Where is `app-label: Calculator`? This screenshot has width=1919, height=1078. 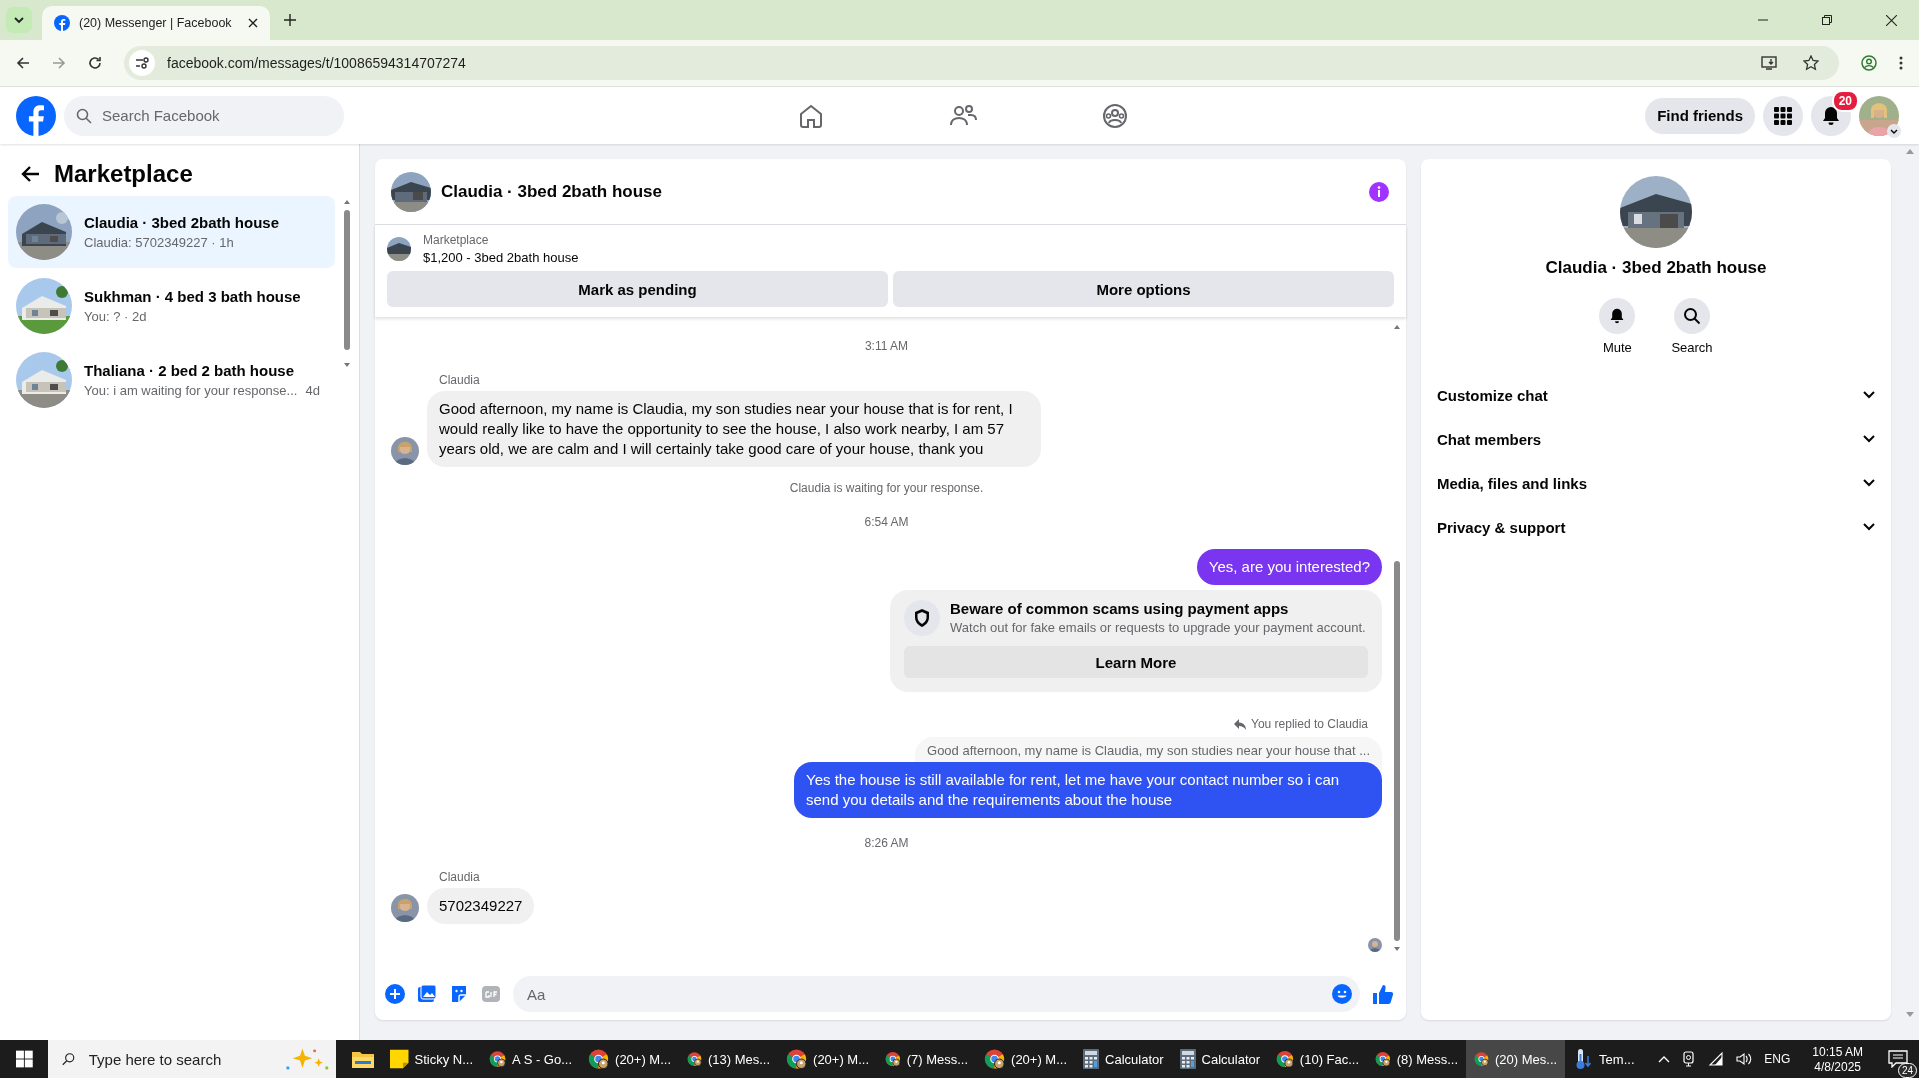
app-label: Calculator is located at coordinates (1134, 1059).